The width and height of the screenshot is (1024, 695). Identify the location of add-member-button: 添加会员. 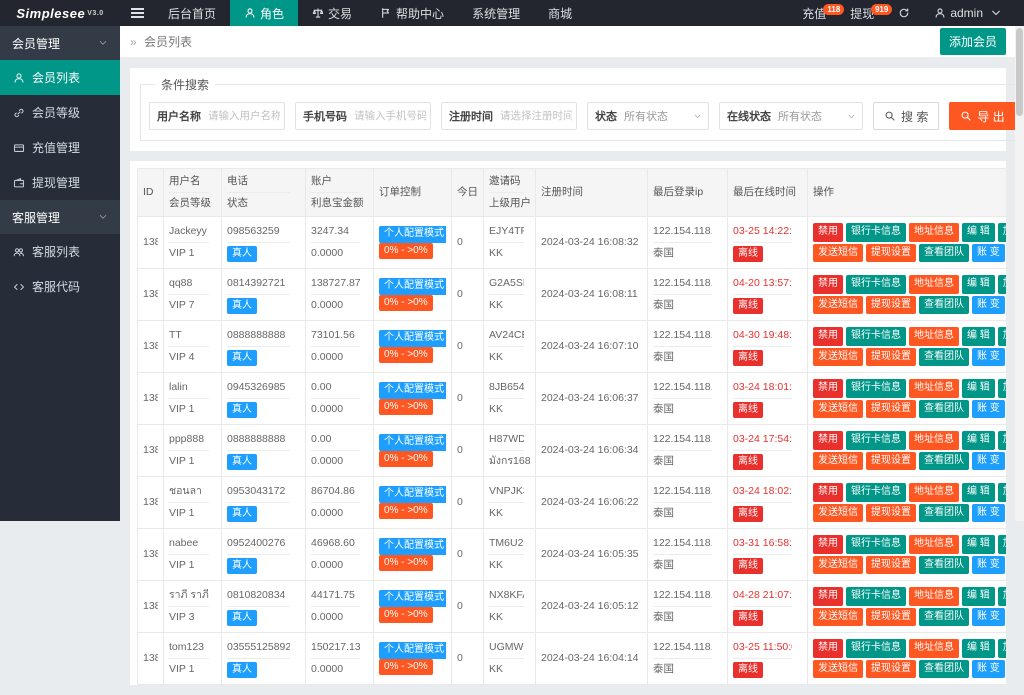
(972, 41).